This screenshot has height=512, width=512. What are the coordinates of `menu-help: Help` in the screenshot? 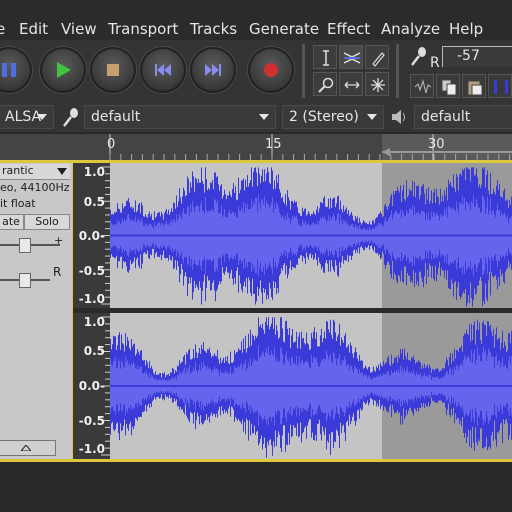 It's located at (466, 29).